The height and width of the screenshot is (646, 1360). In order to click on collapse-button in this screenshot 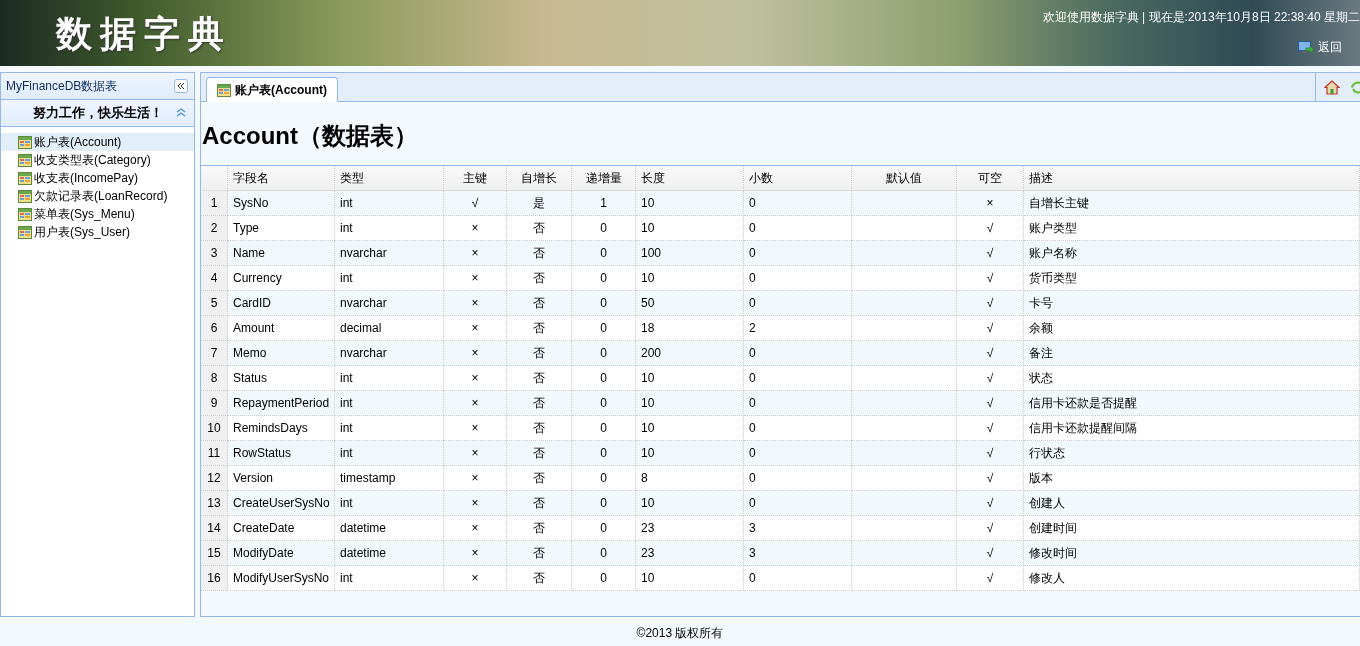, I will do `click(181, 86)`.